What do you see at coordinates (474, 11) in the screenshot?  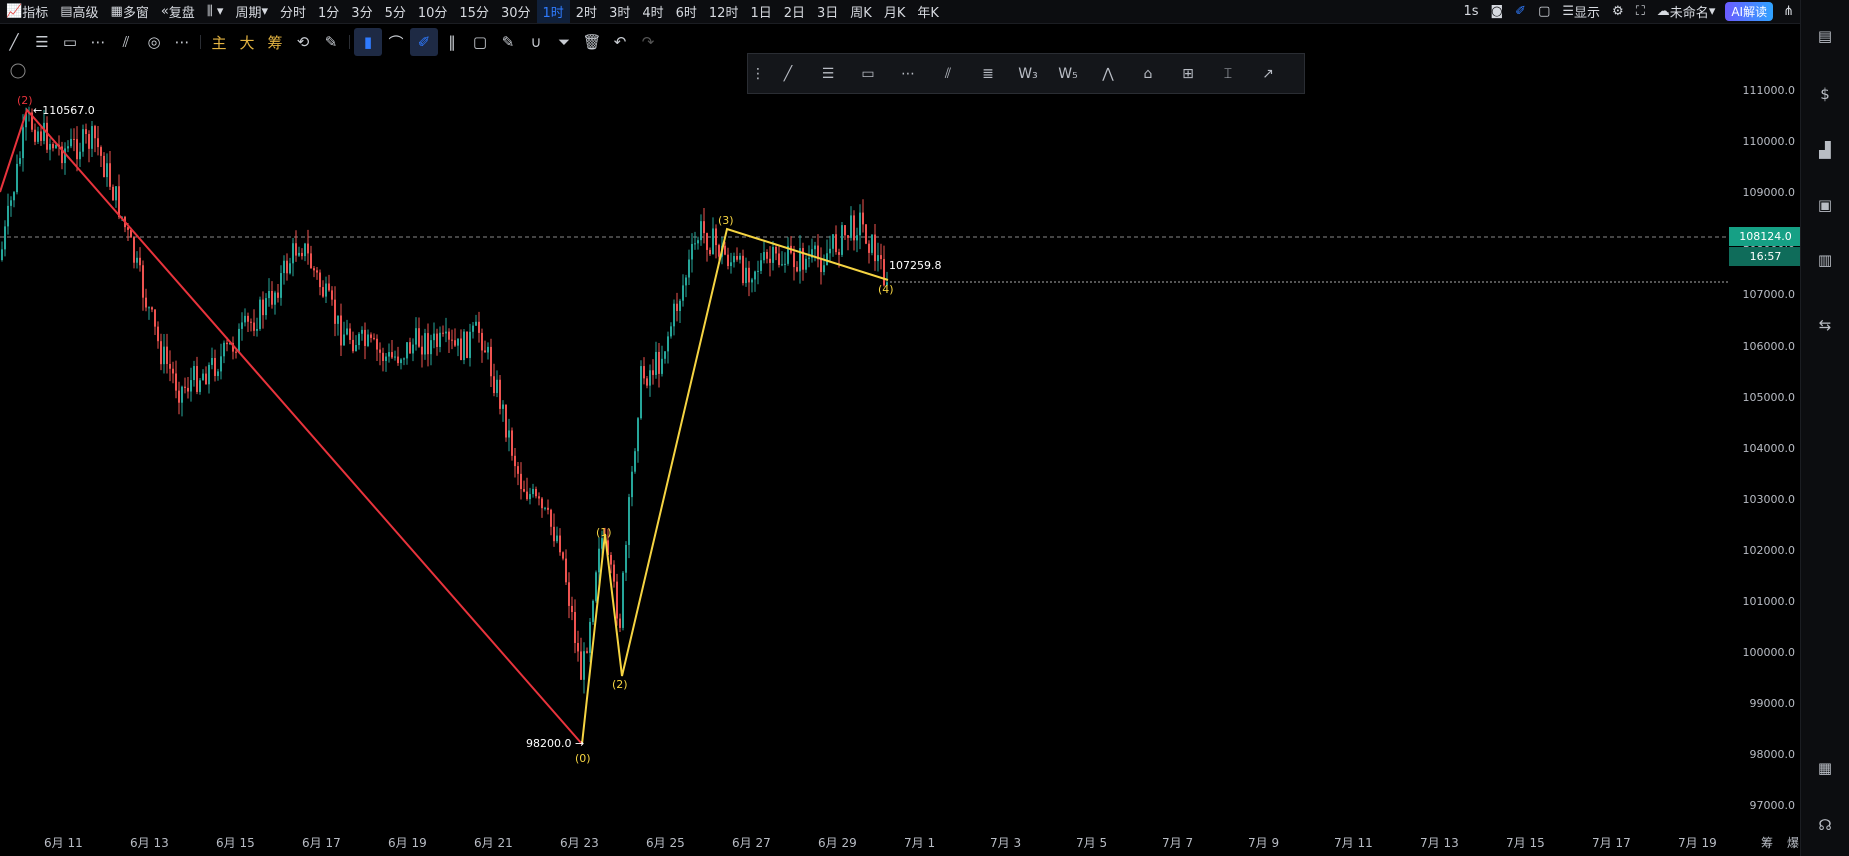 I see `topbar-15m: 15分` at bounding box center [474, 11].